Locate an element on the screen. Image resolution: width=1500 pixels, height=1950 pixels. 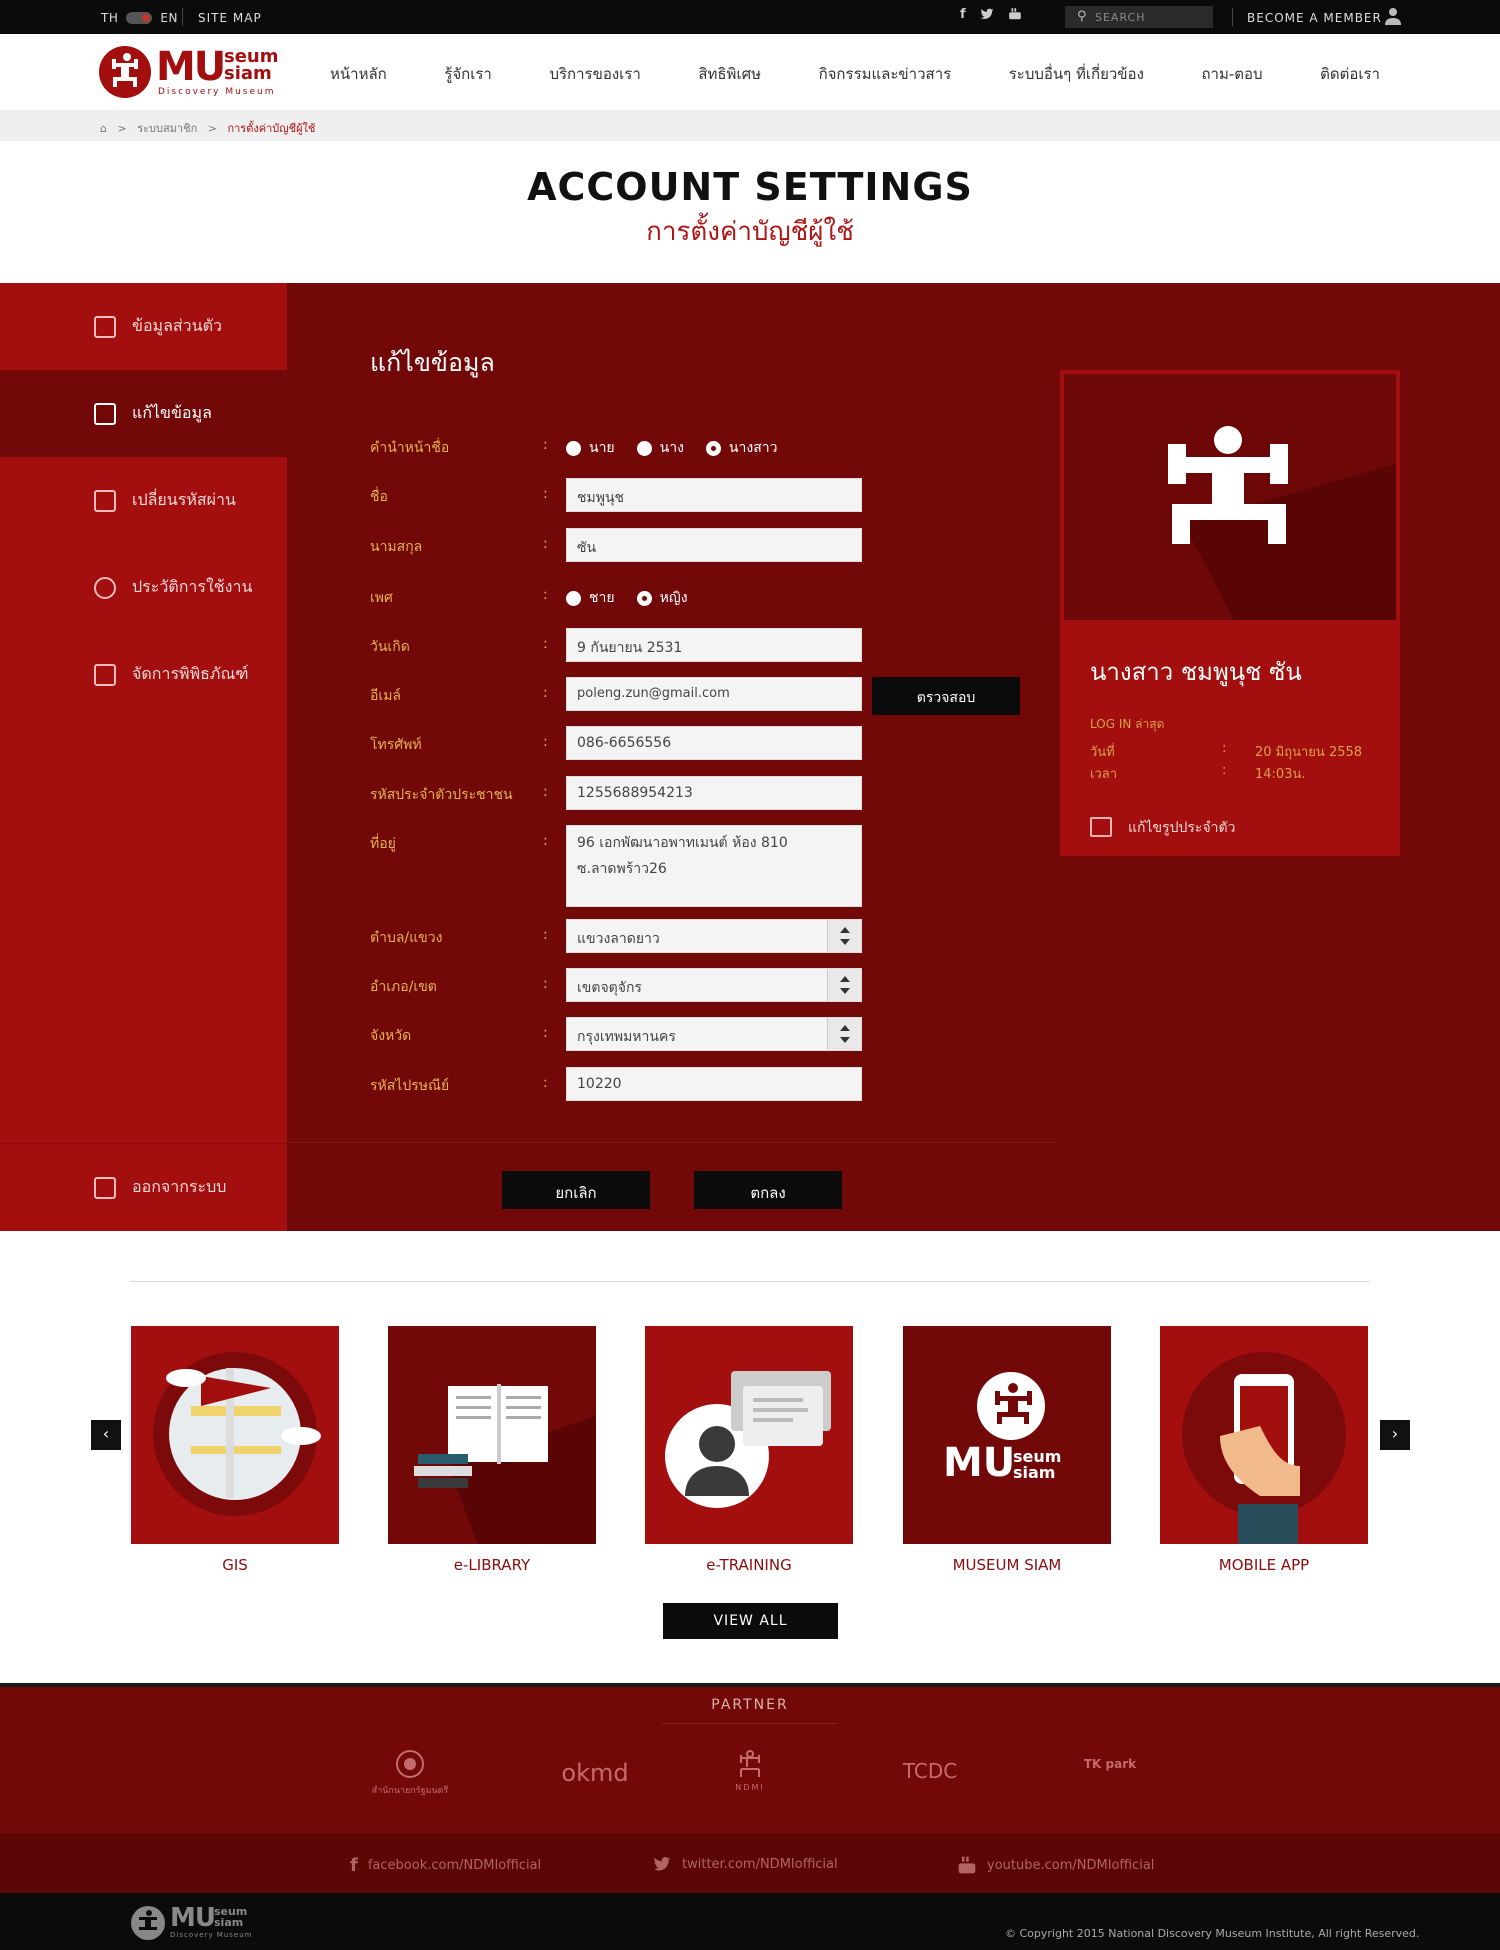
prefix-miss-radio: นางสาว is located at coordinates (741, 448).